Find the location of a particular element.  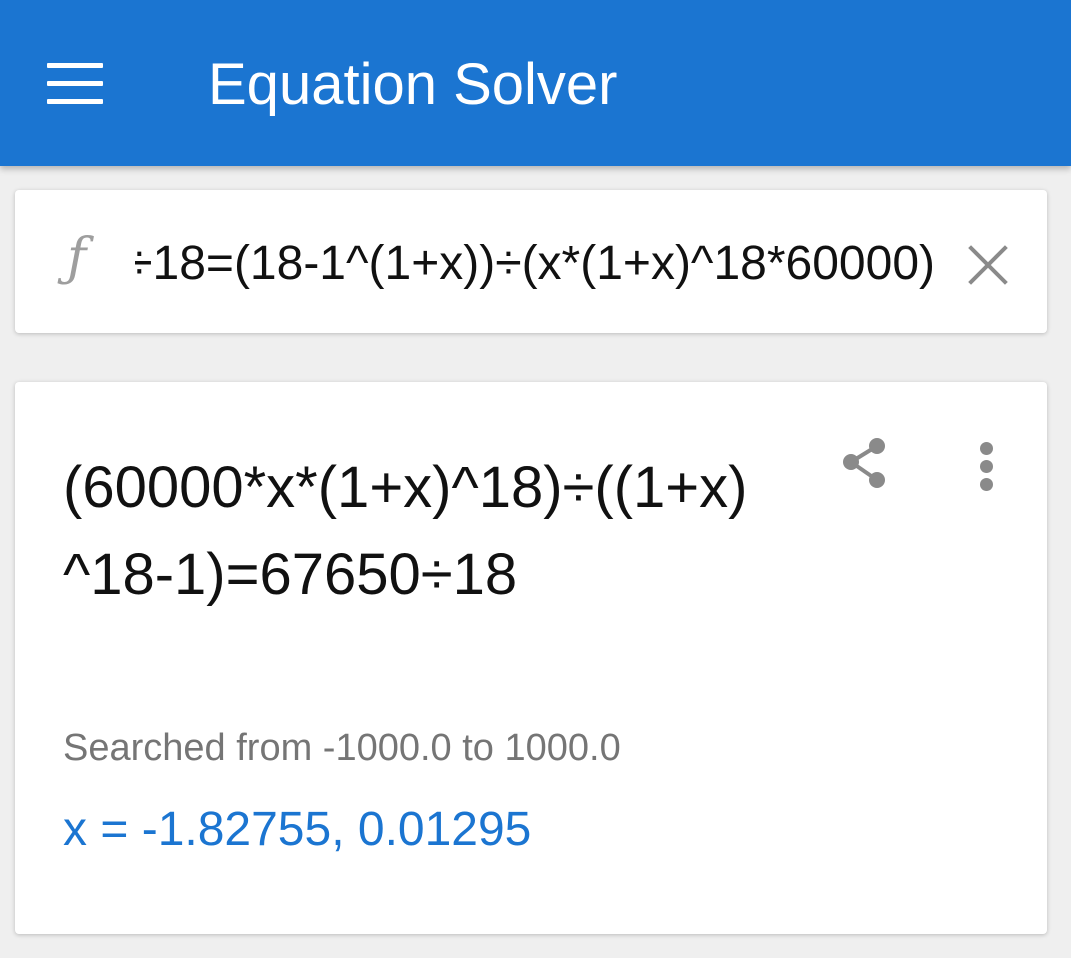

equation-input-card: ƒ is located at coordinates (531, 261).